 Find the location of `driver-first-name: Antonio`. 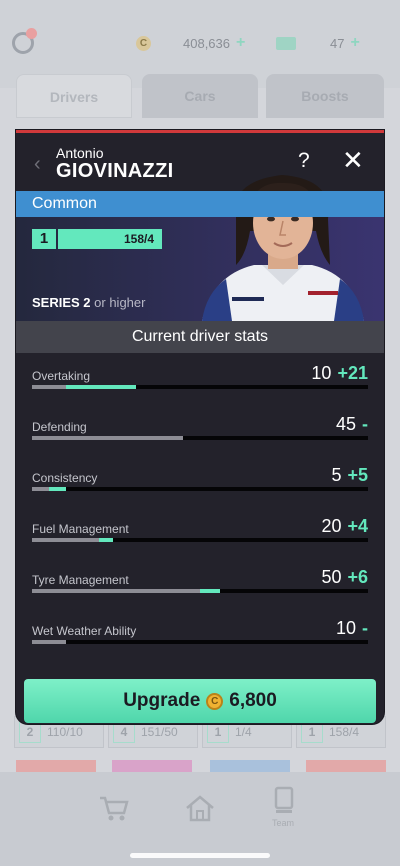

driver-first-name: Antonio is located at coordinates (80, 153).